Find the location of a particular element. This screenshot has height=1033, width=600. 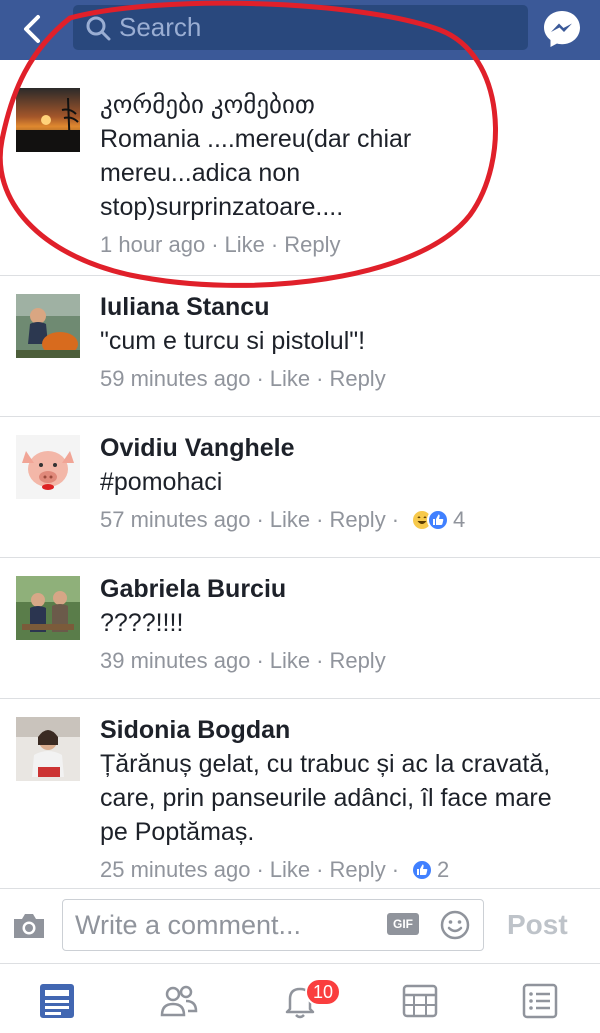

comment-meta: 1 hour ago · Like · Reply is located at coordinates (345, 245).